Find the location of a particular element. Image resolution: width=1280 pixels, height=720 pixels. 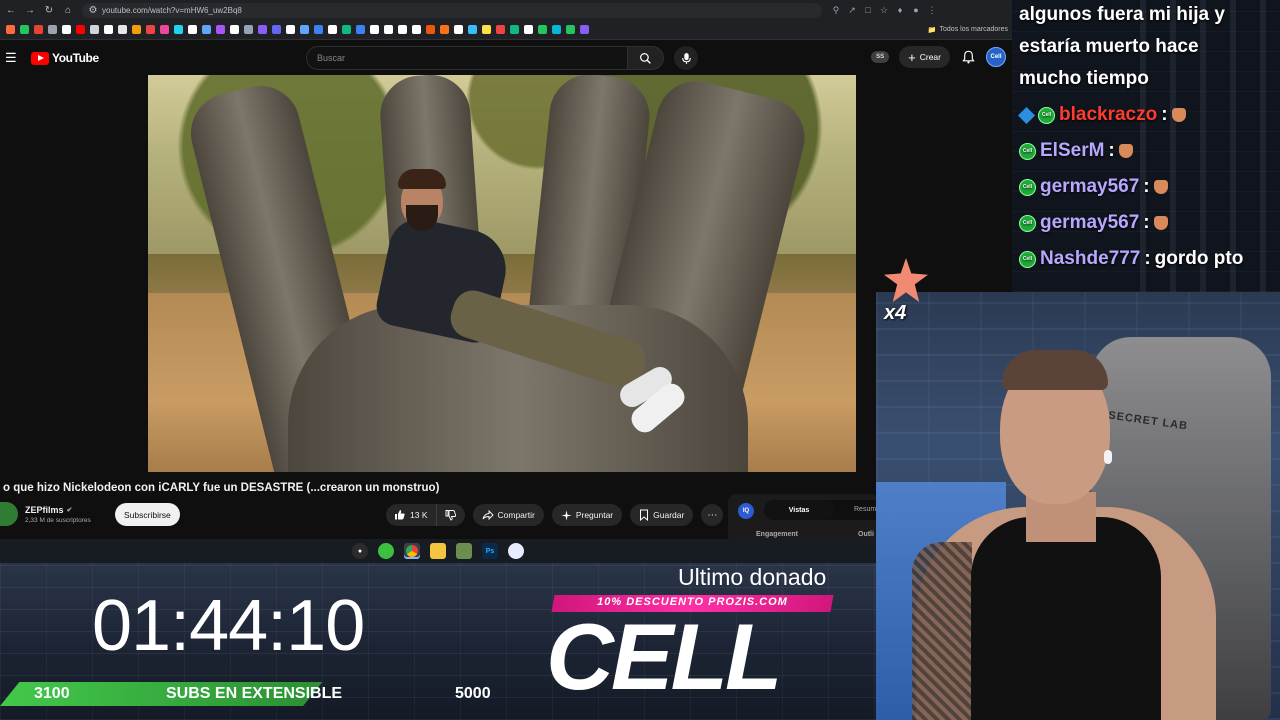

hamburger-menu-icon: ☰ is located at coordinates (12, 58).